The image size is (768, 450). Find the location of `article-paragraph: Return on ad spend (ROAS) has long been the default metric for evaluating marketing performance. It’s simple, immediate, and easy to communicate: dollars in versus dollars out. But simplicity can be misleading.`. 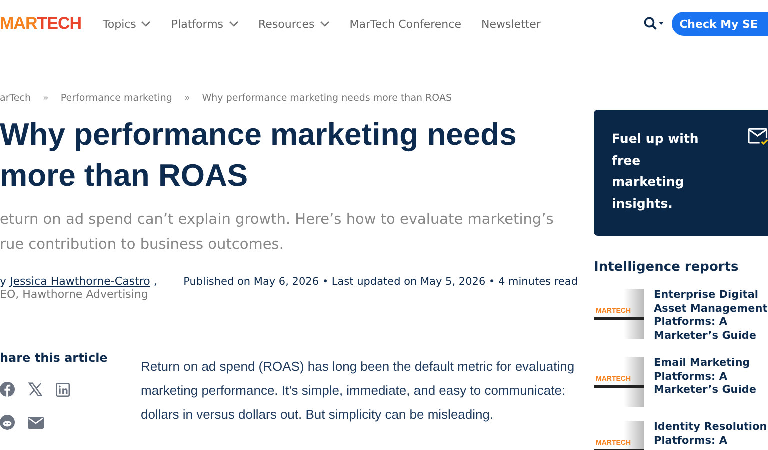

article-paragraph: Return on ad spend (ROAS) has long been the default metric for evaluating marketing performance. It’s simple, immediate, and easy to communicate: dollars in versus dollars out. But simplicity can be misleading. is located at coordinates (358, 391).